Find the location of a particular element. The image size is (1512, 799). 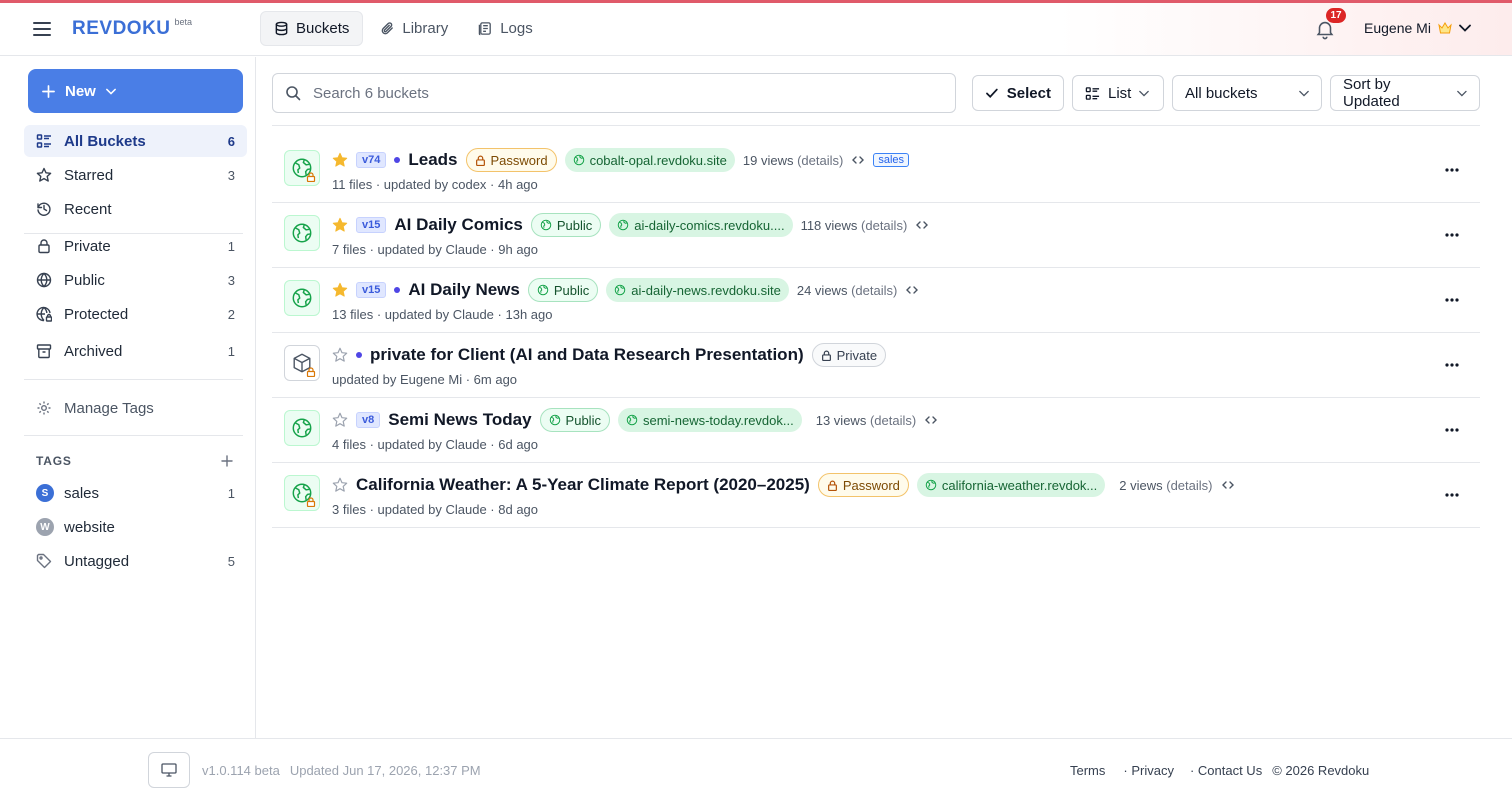

app-version: v1.0.114 beta is located at coordinates (241, 770).